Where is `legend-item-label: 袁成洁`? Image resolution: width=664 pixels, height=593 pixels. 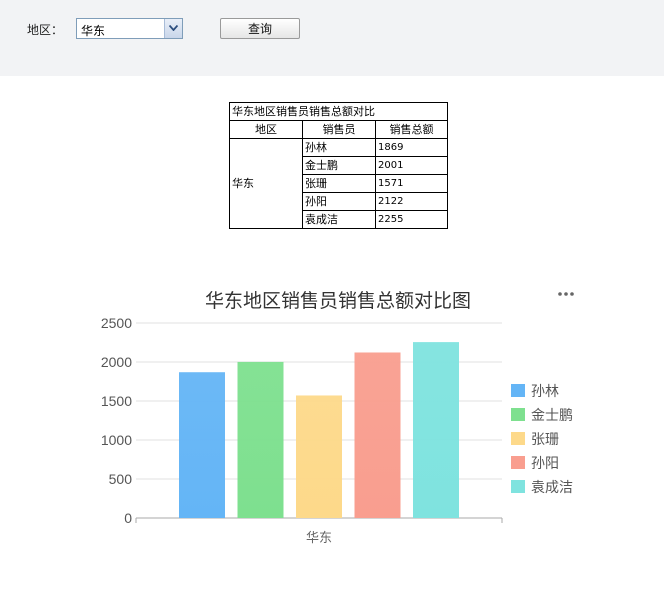 legend-item-label: 袁成洁 is located at coordinates (552, 488).